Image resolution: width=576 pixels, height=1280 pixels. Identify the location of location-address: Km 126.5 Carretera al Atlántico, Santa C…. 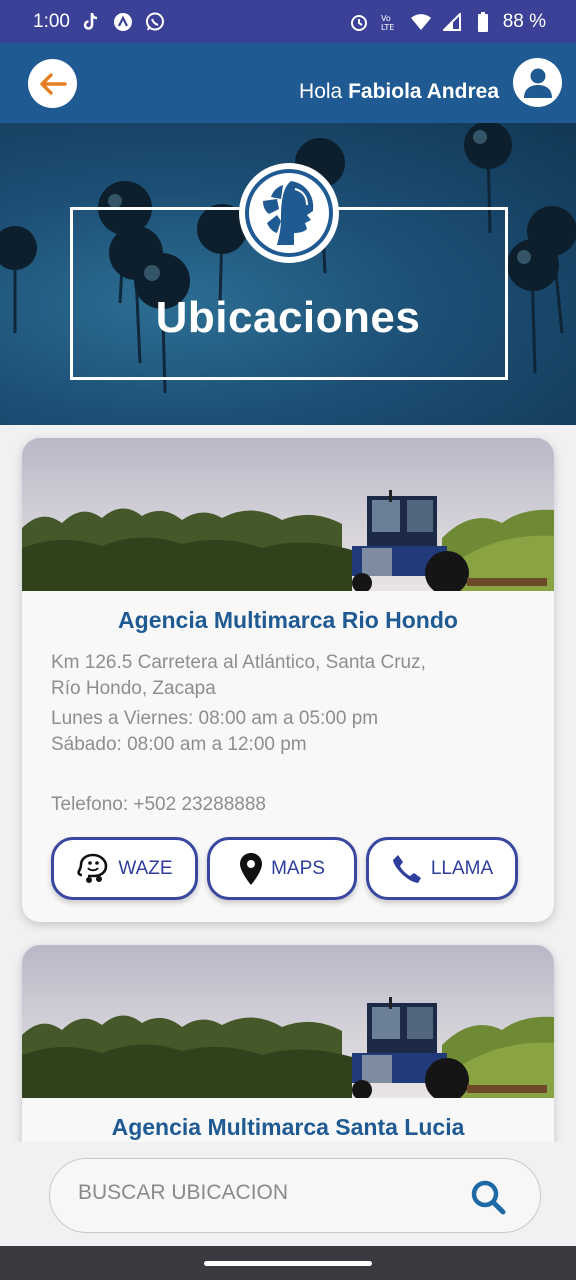
(288, 676).